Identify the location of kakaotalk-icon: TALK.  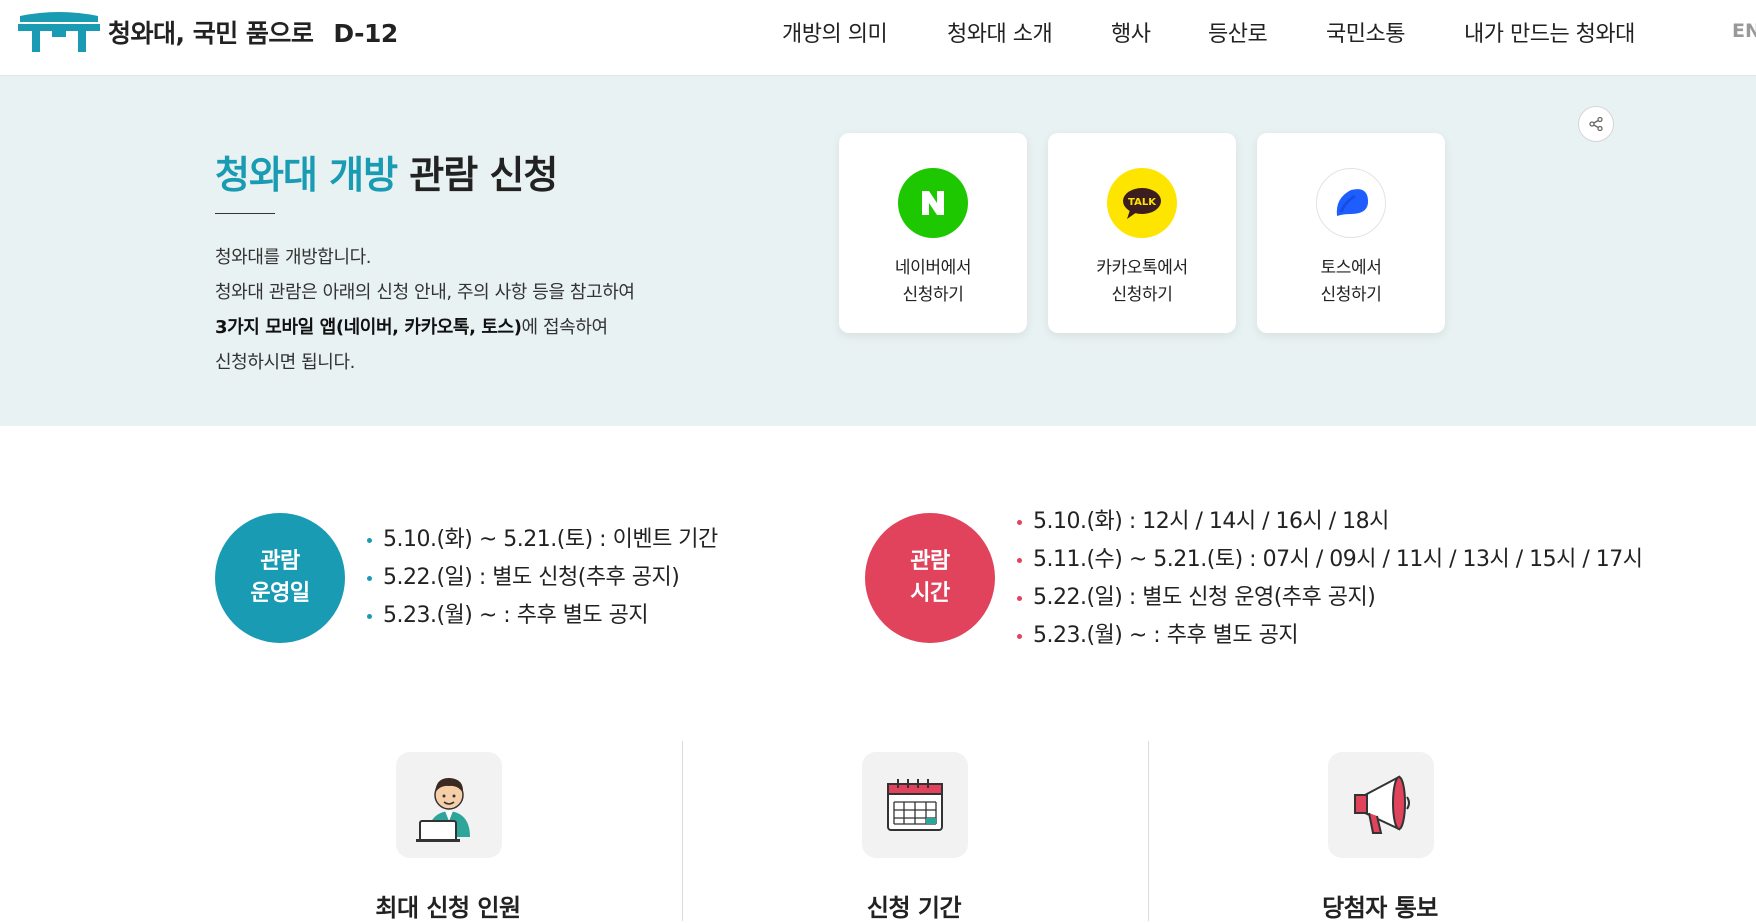
(1142, 203).